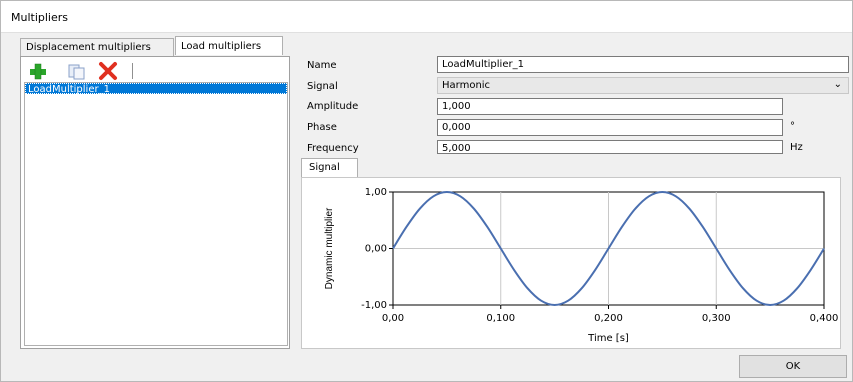  What do you see at coordinates (329, 167) in the screenshot?
I see `tab-signal: Signal` at bounding box center [329, 167].